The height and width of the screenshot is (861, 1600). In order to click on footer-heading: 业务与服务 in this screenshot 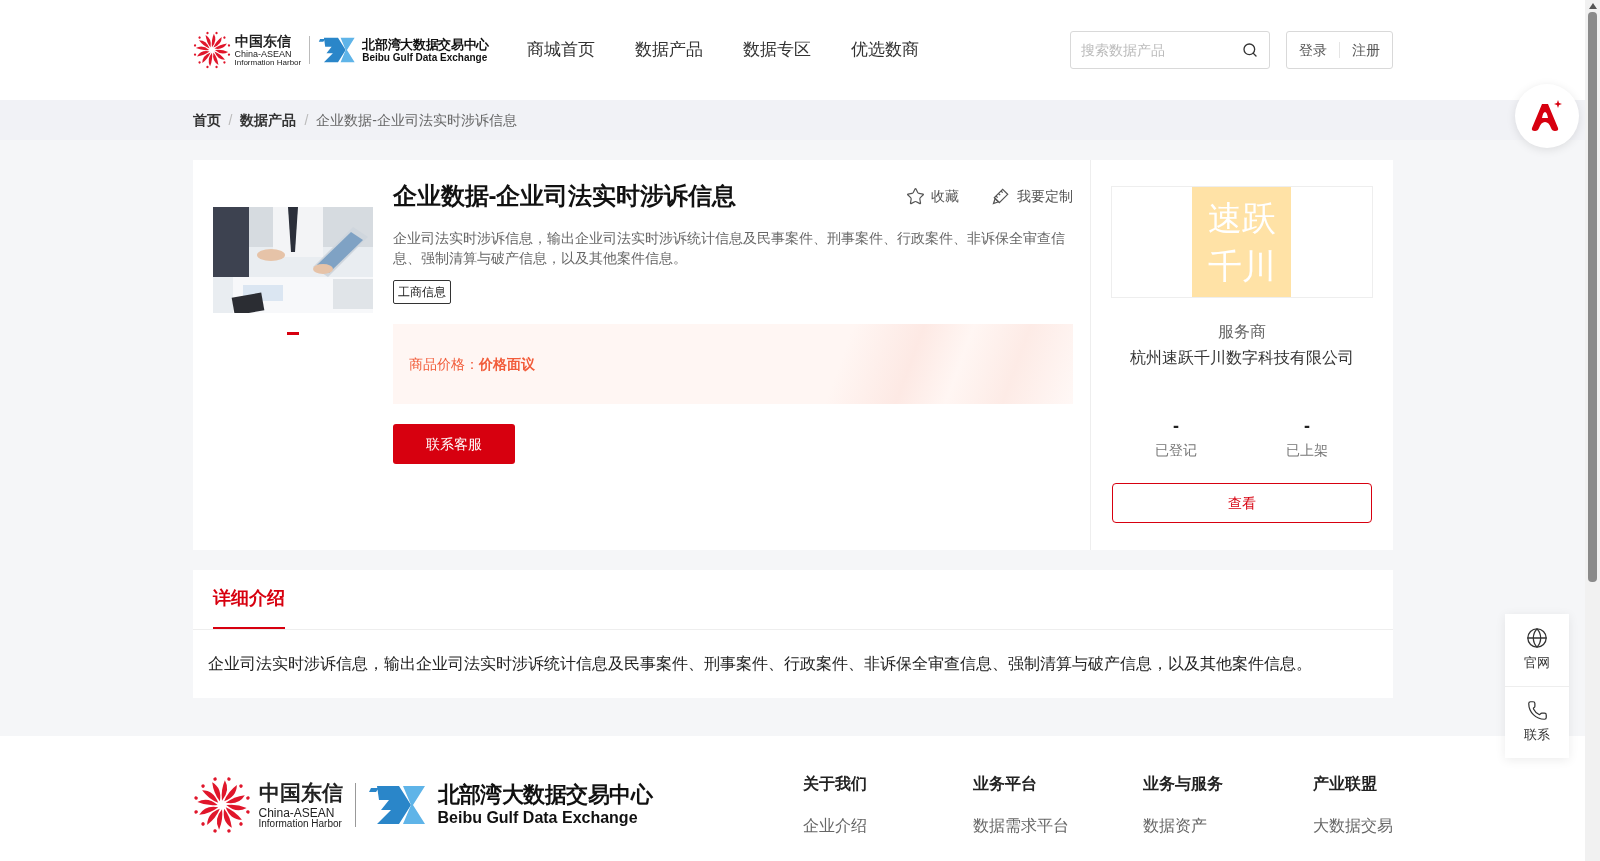, I will do `click(1182, 784)`.